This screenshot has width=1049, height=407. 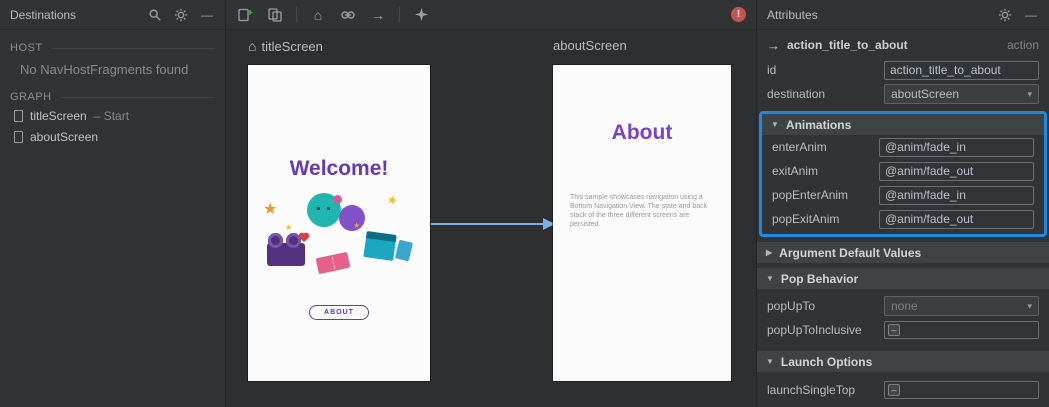 What do you see at coordinates (132, 48) in the screenshot?
I see `host-rule` at bounding box center [132, 48].